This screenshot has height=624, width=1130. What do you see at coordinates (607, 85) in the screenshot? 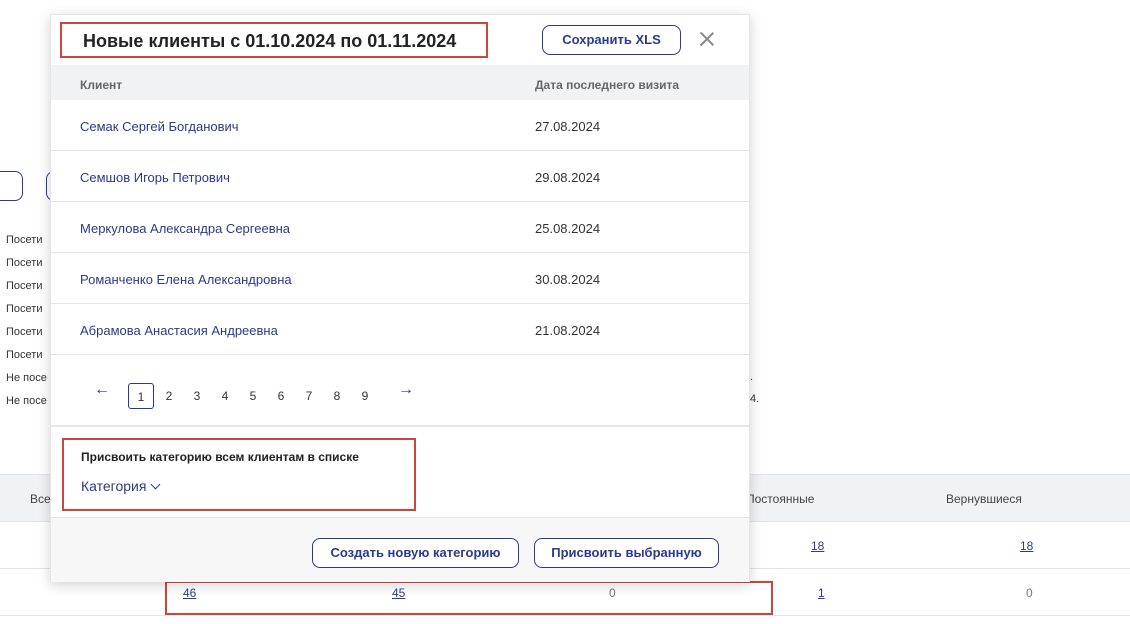
I see `column-last-visit: Дата последнего визита` at bounding box center [607, 85].